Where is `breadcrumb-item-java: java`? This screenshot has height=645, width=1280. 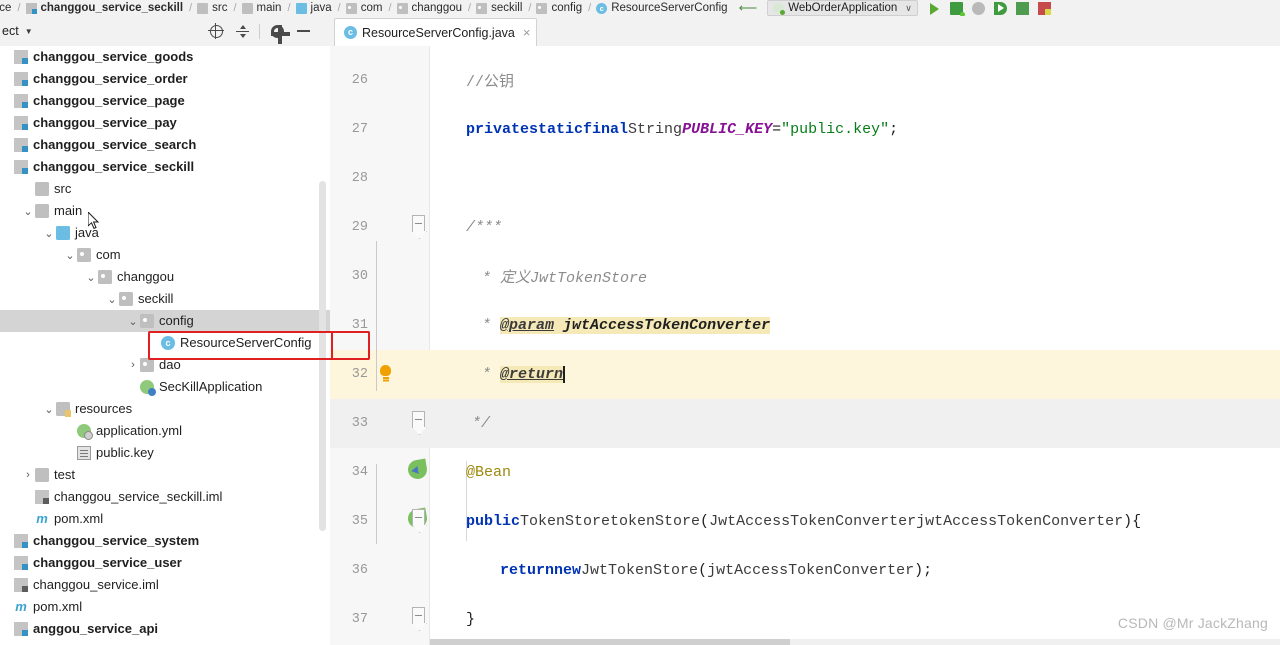 breadcrumb-item-java: java is located at coordinates (314, 8).